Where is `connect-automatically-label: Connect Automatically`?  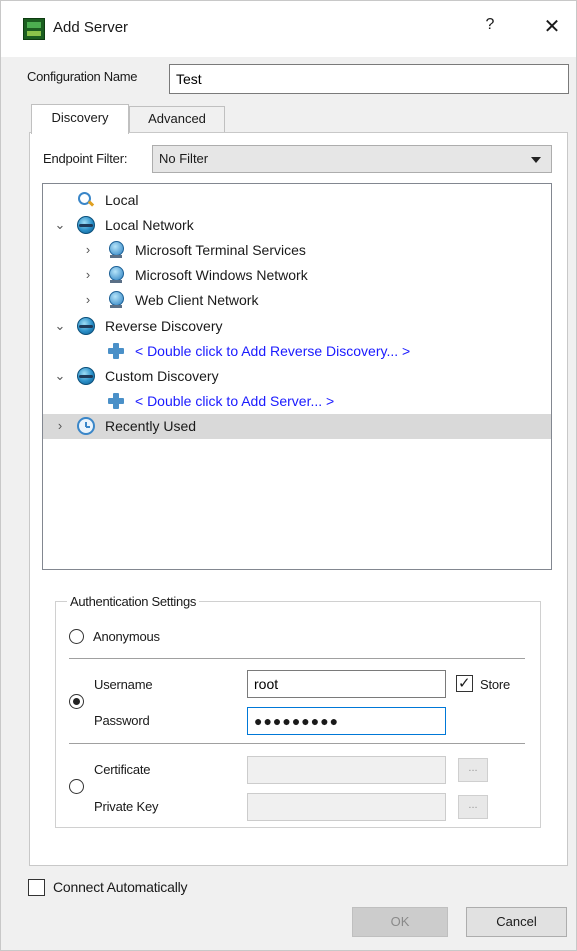
connect-automatically-label: Connect Automatically is located at coordinates (120, 887).